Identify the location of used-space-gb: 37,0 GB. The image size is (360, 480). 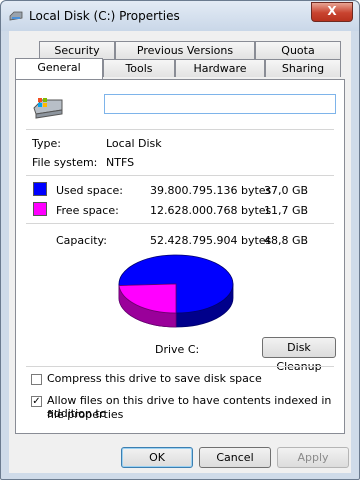
(286, 190).